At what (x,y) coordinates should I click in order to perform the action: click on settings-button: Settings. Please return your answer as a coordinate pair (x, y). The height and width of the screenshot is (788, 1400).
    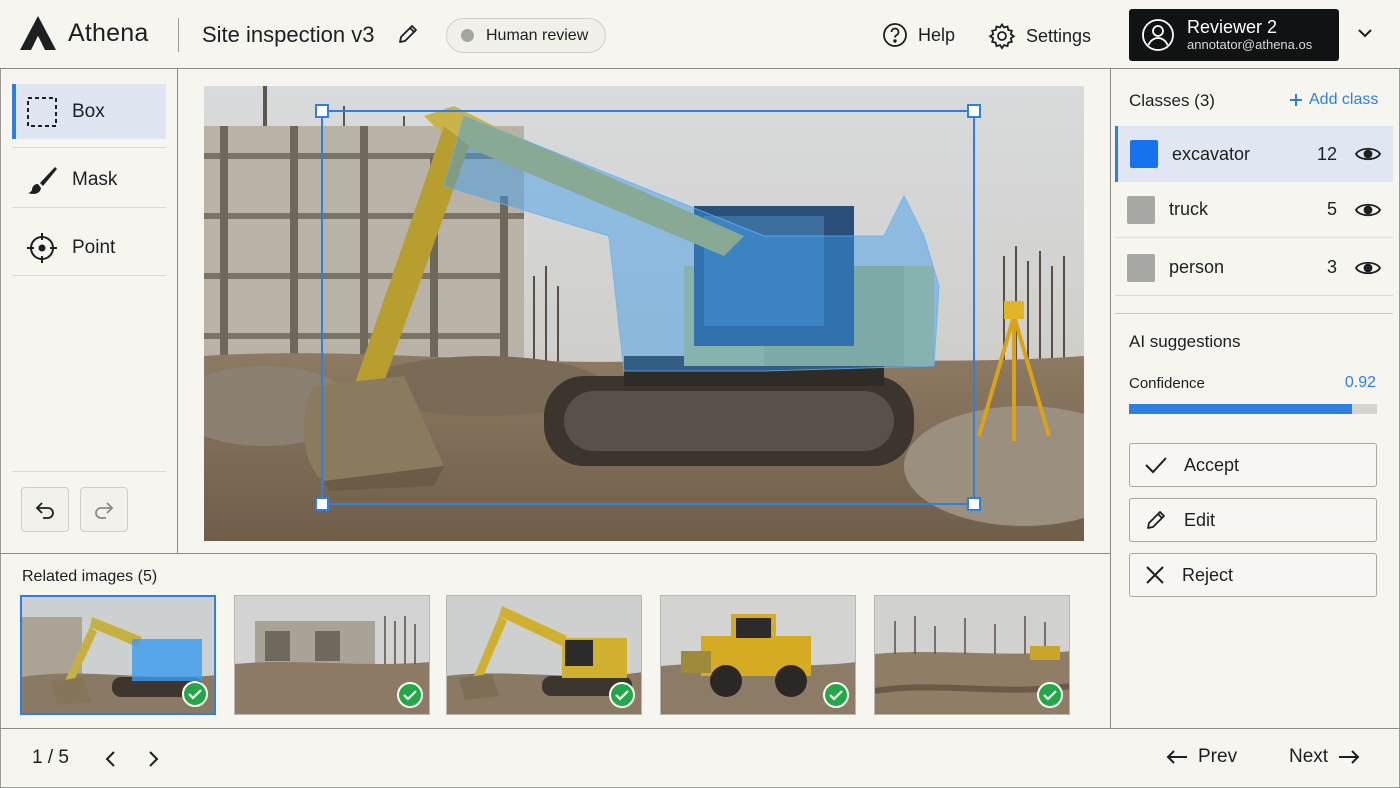
    Looking at the image, I should click on (1039, 36).